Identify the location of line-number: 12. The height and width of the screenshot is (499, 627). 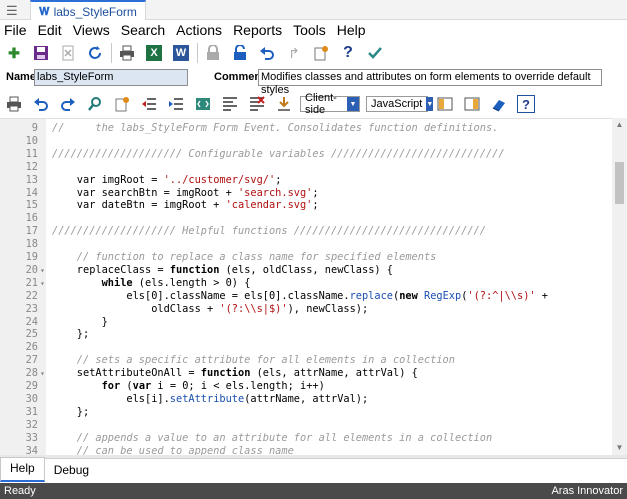
(31, 166).